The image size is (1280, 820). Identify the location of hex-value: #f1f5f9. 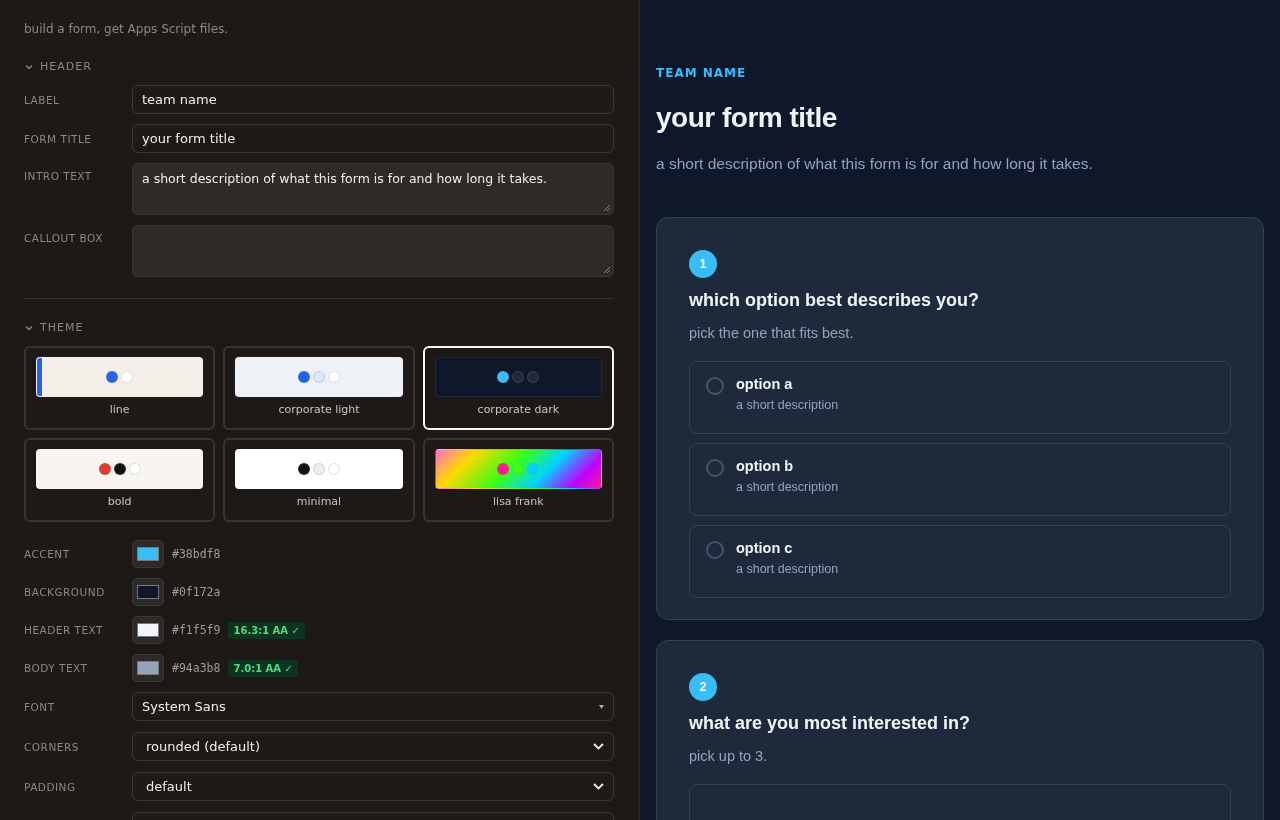
(196, 630).